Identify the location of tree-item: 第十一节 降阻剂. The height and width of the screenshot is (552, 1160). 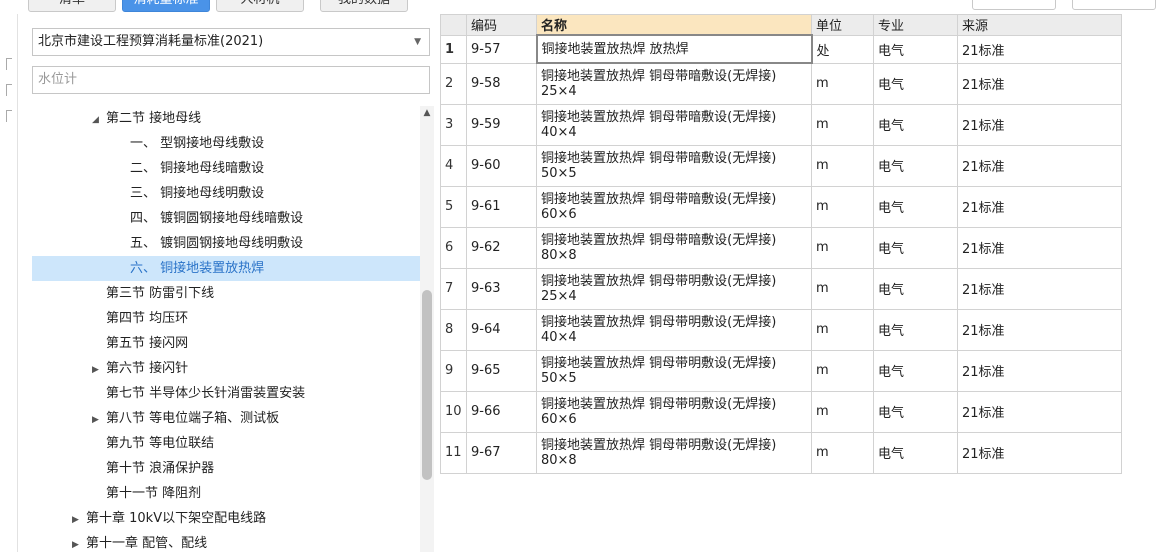
(227, 493).